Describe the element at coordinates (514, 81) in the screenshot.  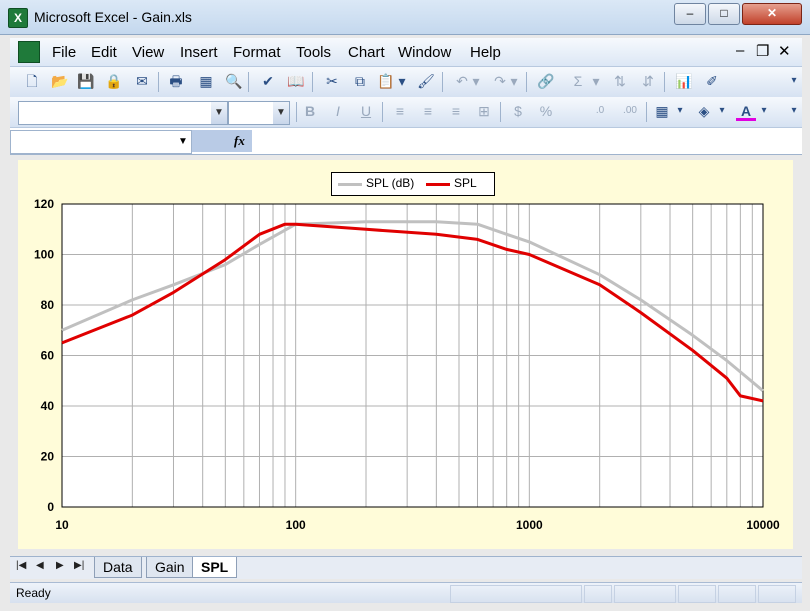
I see `redo-dropdown-icon: ▾` at that location.